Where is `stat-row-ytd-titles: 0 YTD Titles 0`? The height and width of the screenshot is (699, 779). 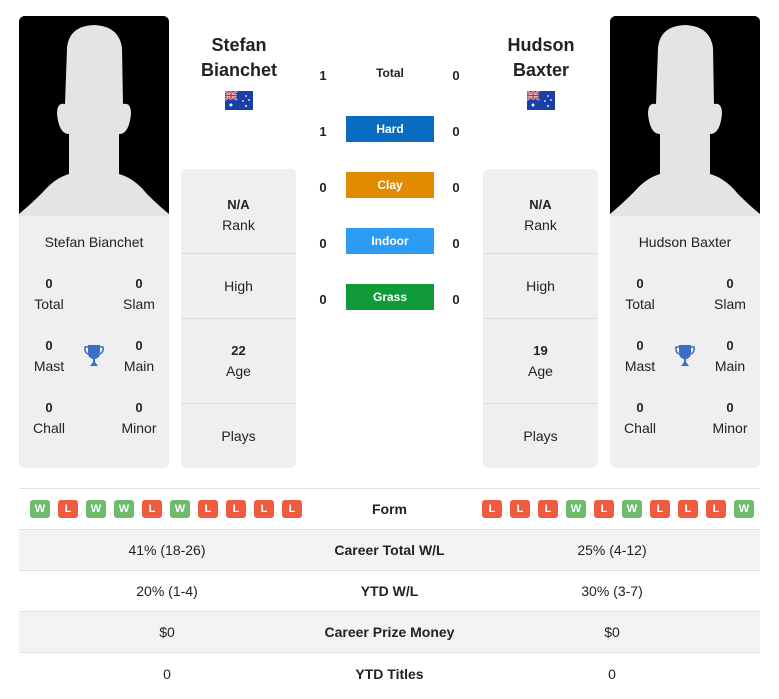
stat-row-ytd-titles: 0 YTD Titles 0 is located at coordinates (389, 673).